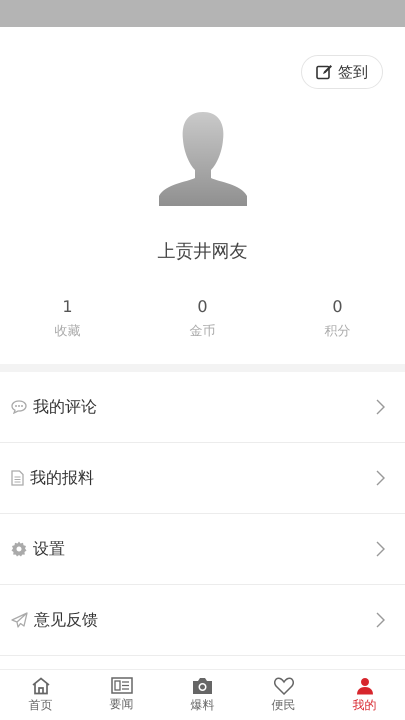 This screenshot has width=405, height=720. I want to click on settings-icon, so click(19, 549).